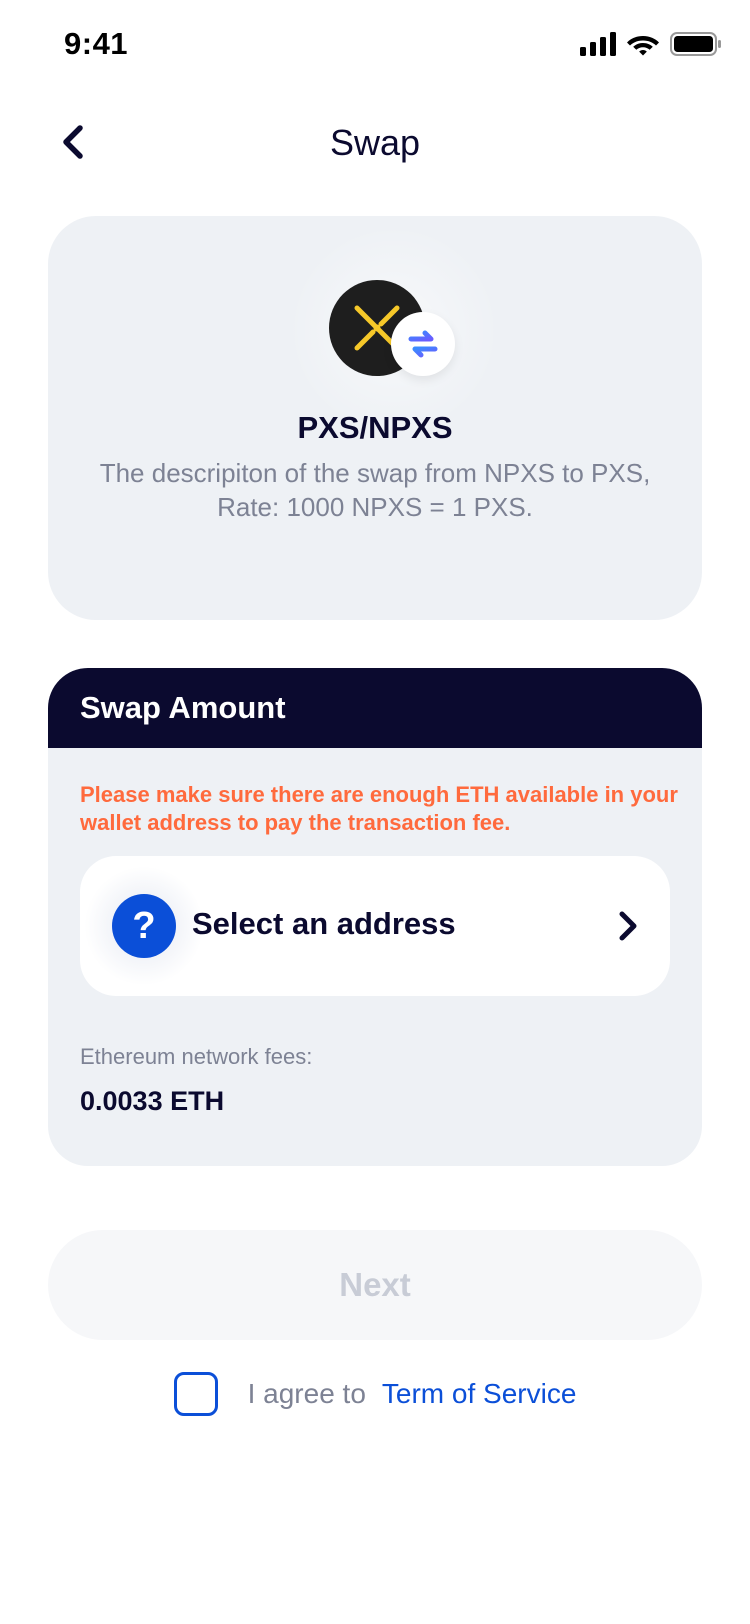 The image size is (750, 1624). Describe the element at coordinates (196, 1056) in the screenshot. I see `network-fees-label: Ethereum network fees:` at that location.